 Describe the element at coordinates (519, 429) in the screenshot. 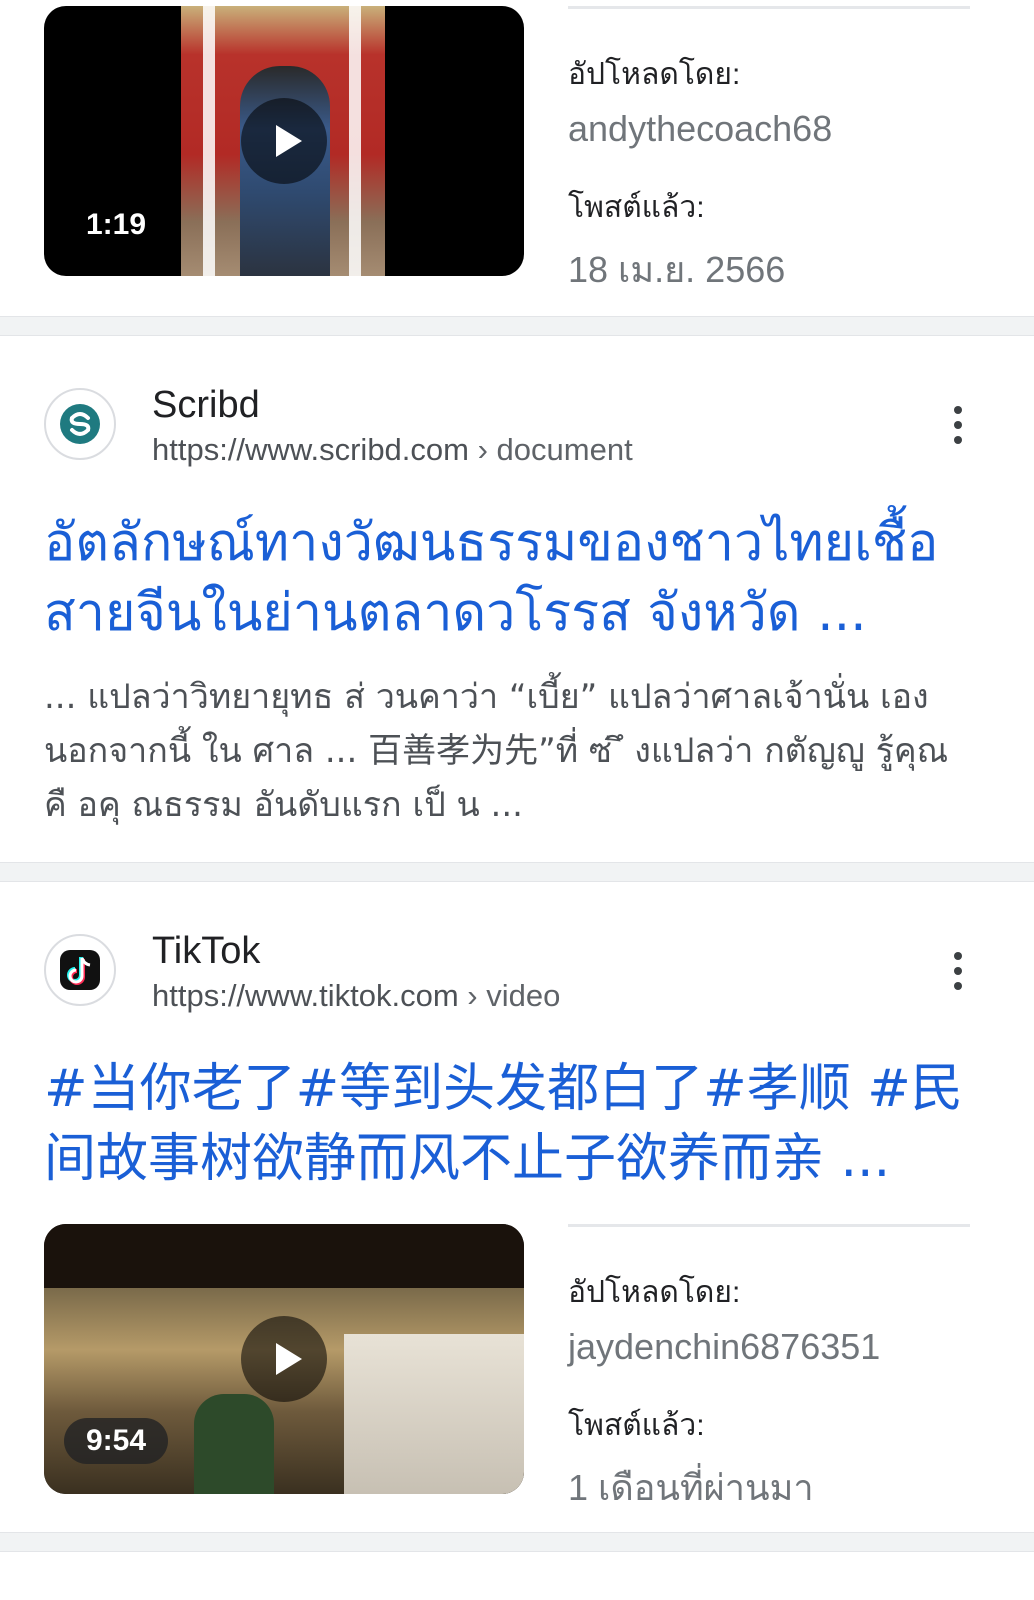

I see `result-source-scribd: Scribd https://www.scribd.com › document` at that location.